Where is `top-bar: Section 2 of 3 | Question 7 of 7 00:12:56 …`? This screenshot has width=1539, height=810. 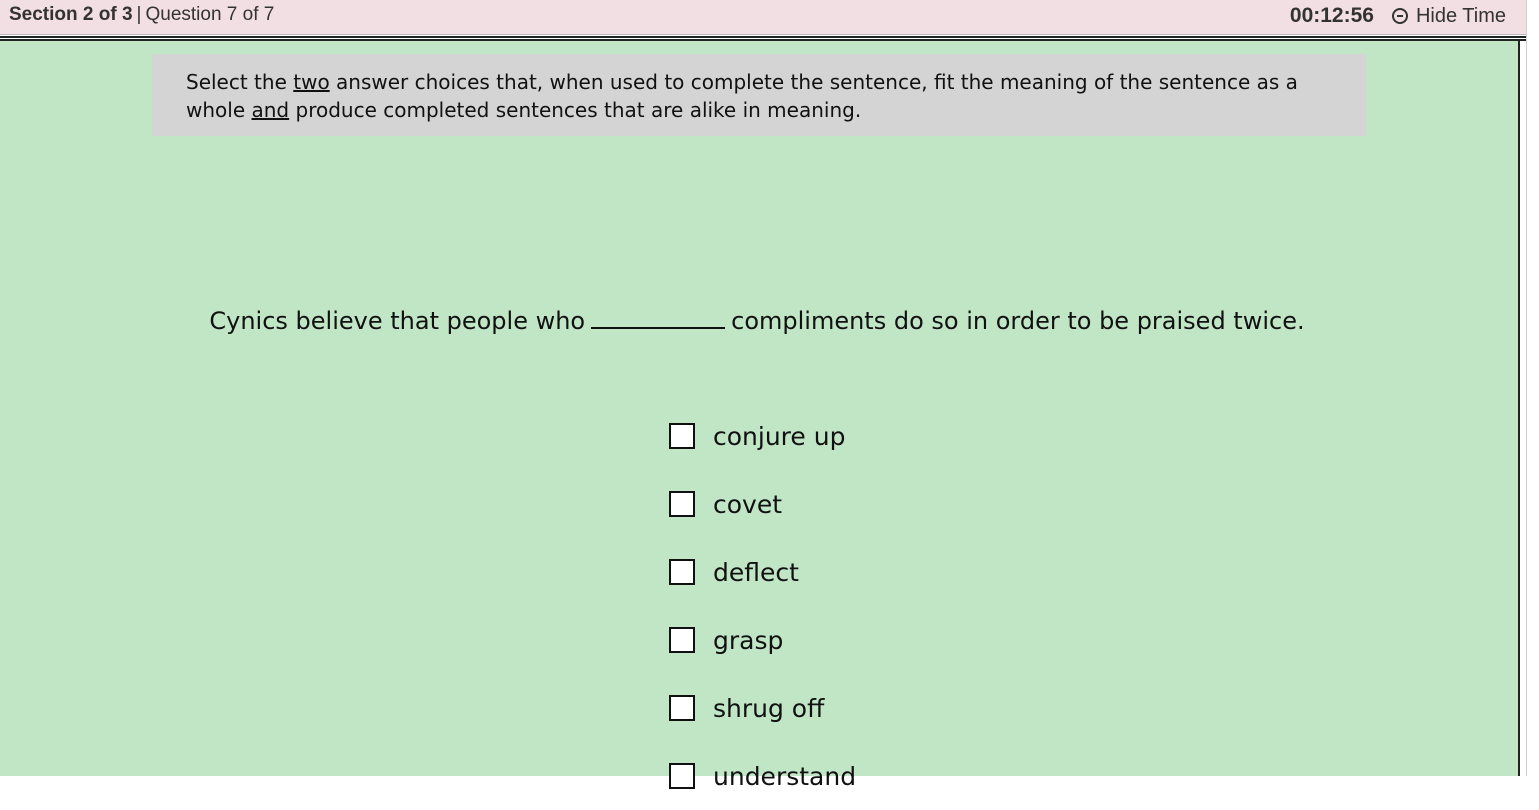
top-bar: Section 2 of 3 | Question 7 of 7 00:12:56 … is located at coordinates (763, 17).